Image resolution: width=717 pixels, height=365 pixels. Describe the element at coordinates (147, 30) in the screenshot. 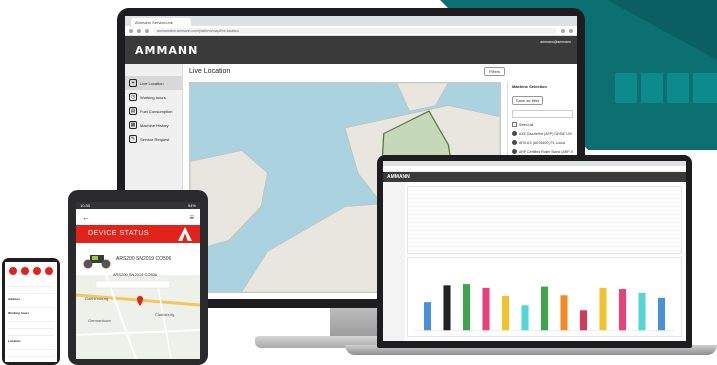

I see `reload-icon` at that location.